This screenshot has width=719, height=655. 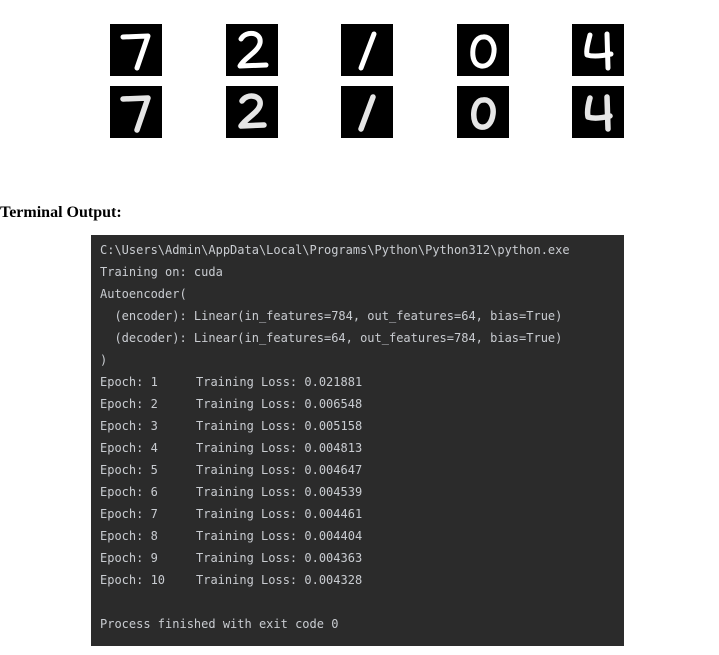 I want to click on terminal-model-open-line: Autoencoder(, so click(x=143, y=294).